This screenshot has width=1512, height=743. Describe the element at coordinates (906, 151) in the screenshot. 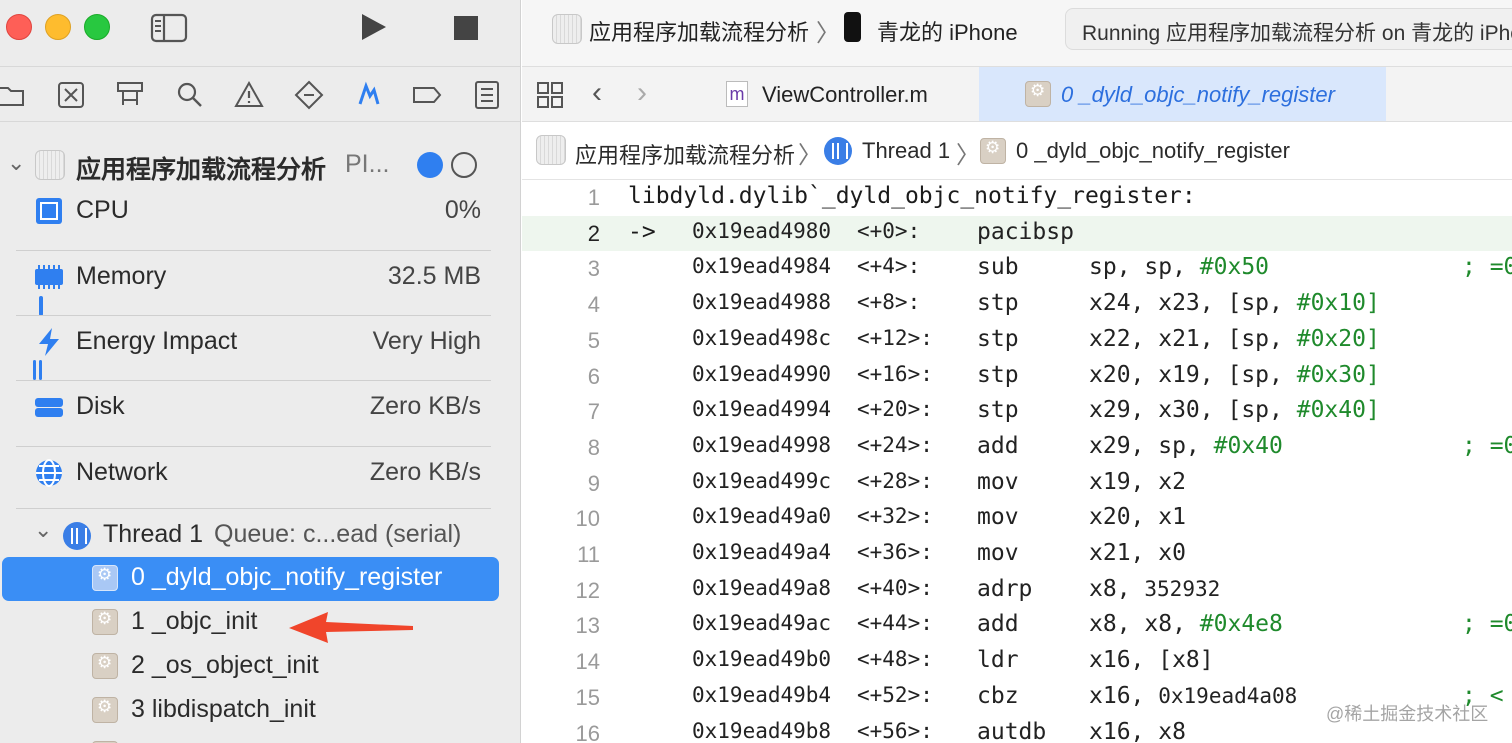

I see `jump-bar-thread: Thread 1` at that location.